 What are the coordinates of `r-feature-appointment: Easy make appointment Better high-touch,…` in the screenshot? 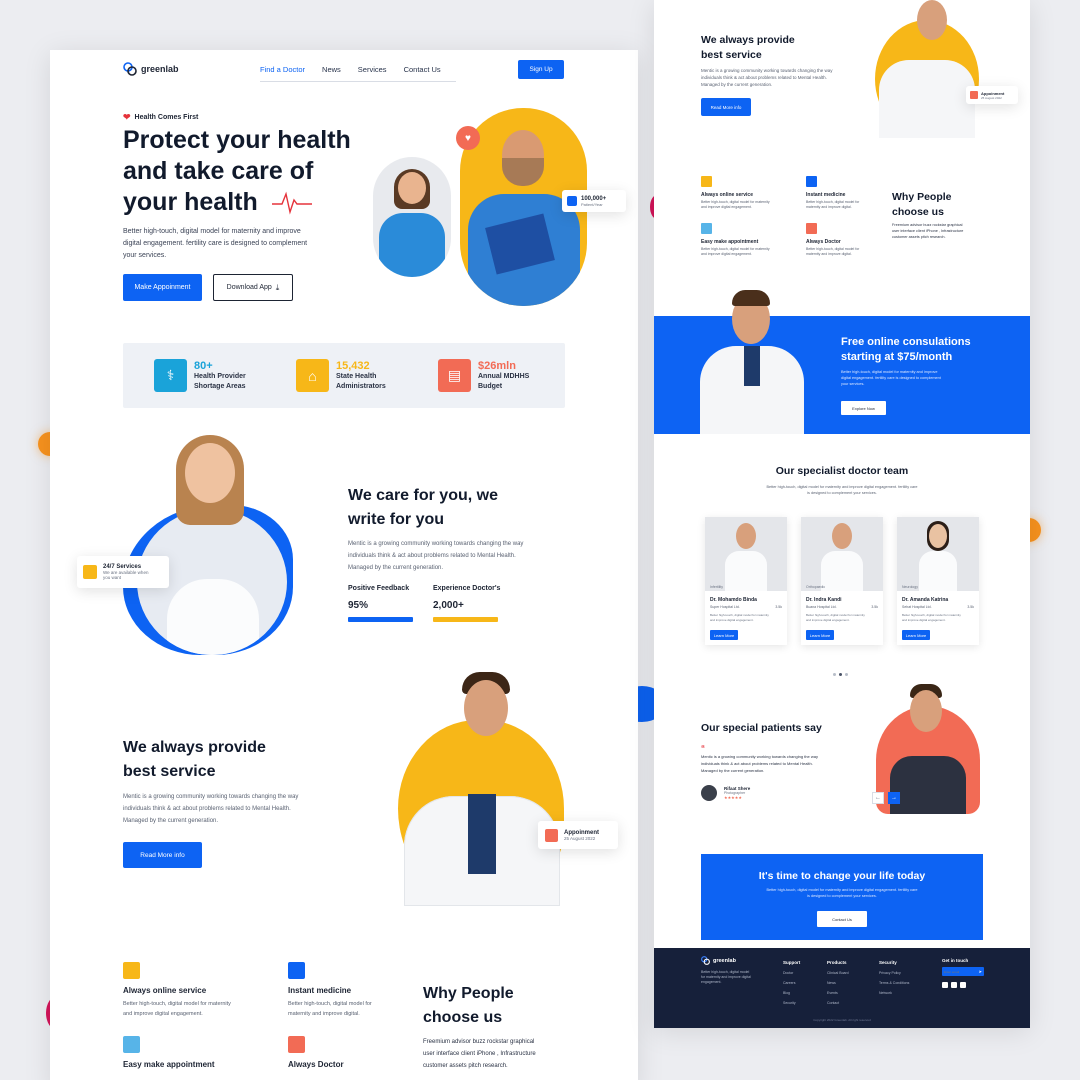 It's located at (735, 240).